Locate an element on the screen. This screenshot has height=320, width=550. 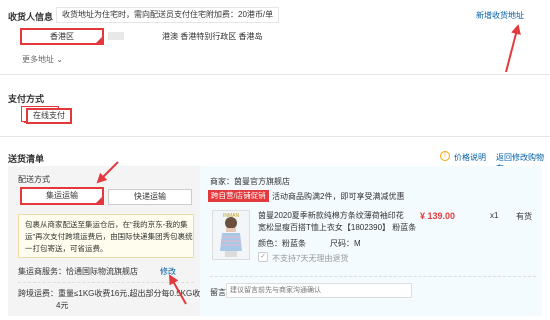
arrow-ship-option is located at coordinates (107, 172).